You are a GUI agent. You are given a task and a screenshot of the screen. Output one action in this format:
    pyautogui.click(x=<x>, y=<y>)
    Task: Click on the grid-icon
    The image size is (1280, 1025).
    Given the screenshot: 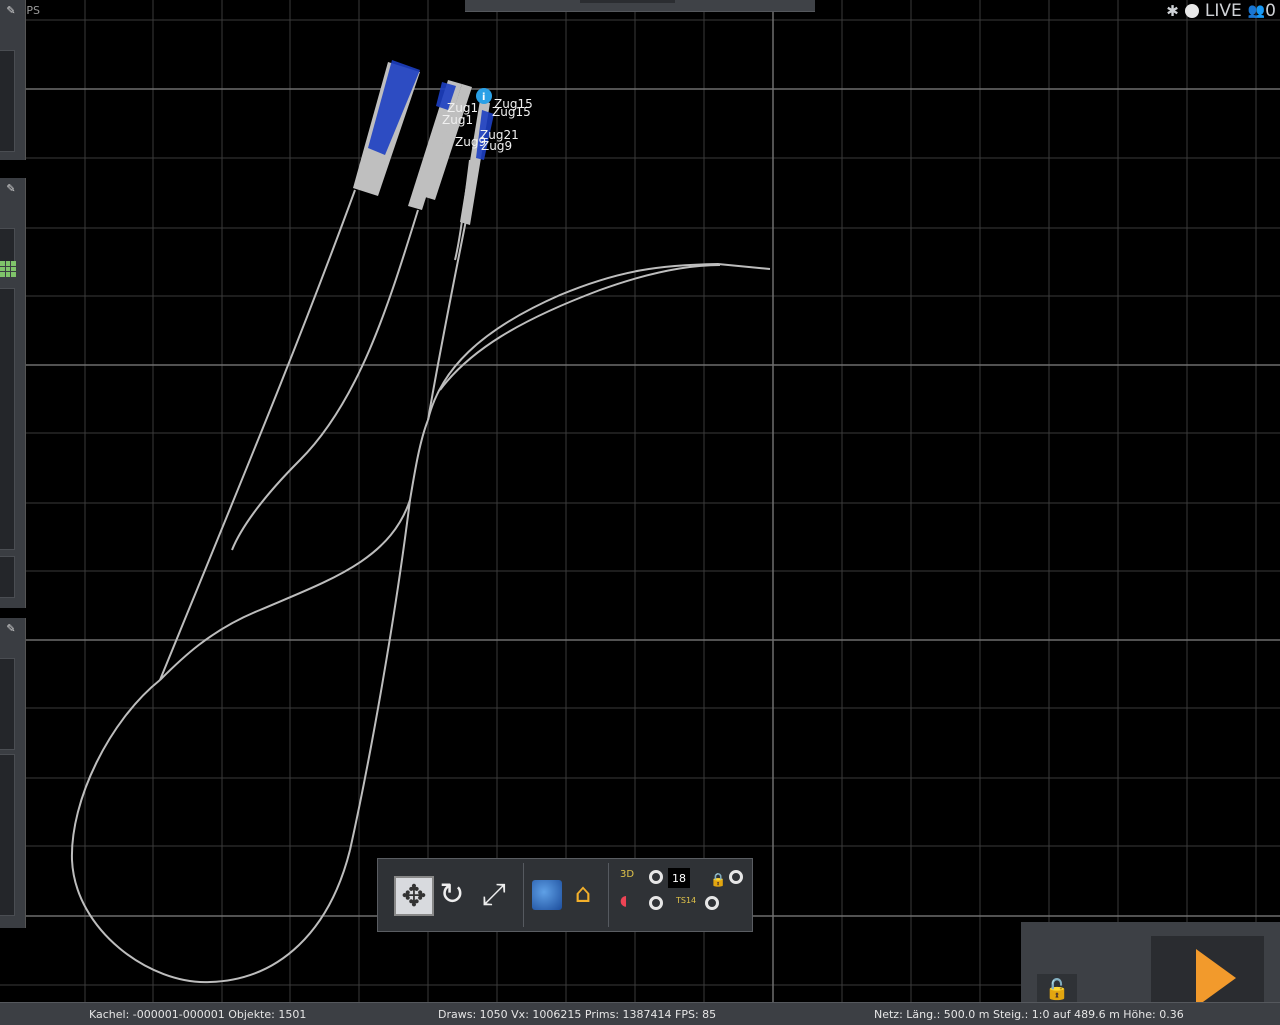 What is the action you would take?
    pyautogui.click(x=8, y=269)
    